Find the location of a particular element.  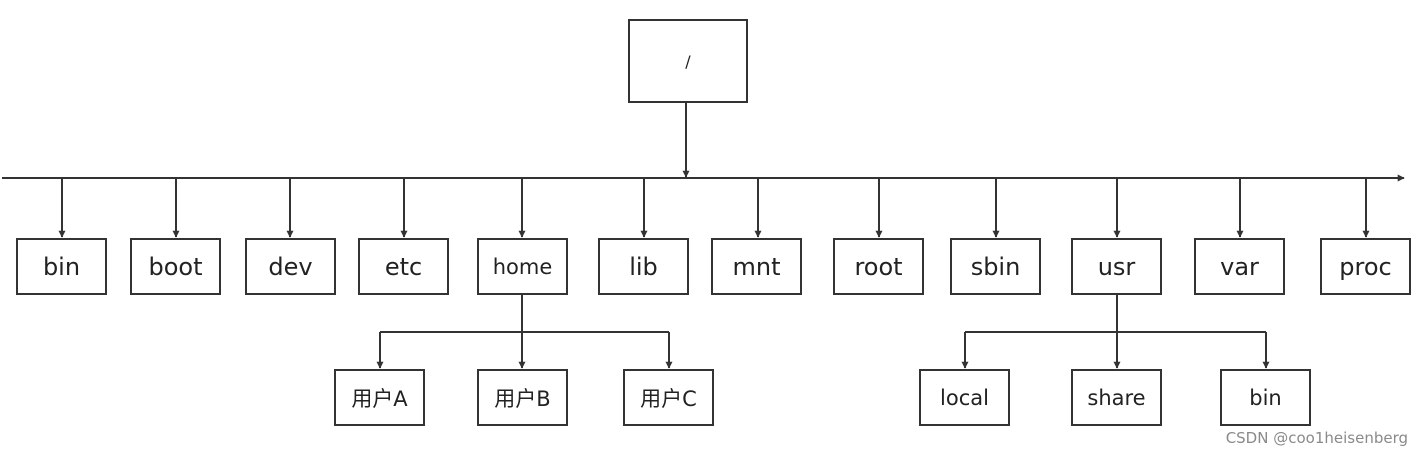

usr-child-label-share: share is located at coordinates (1116, 397).